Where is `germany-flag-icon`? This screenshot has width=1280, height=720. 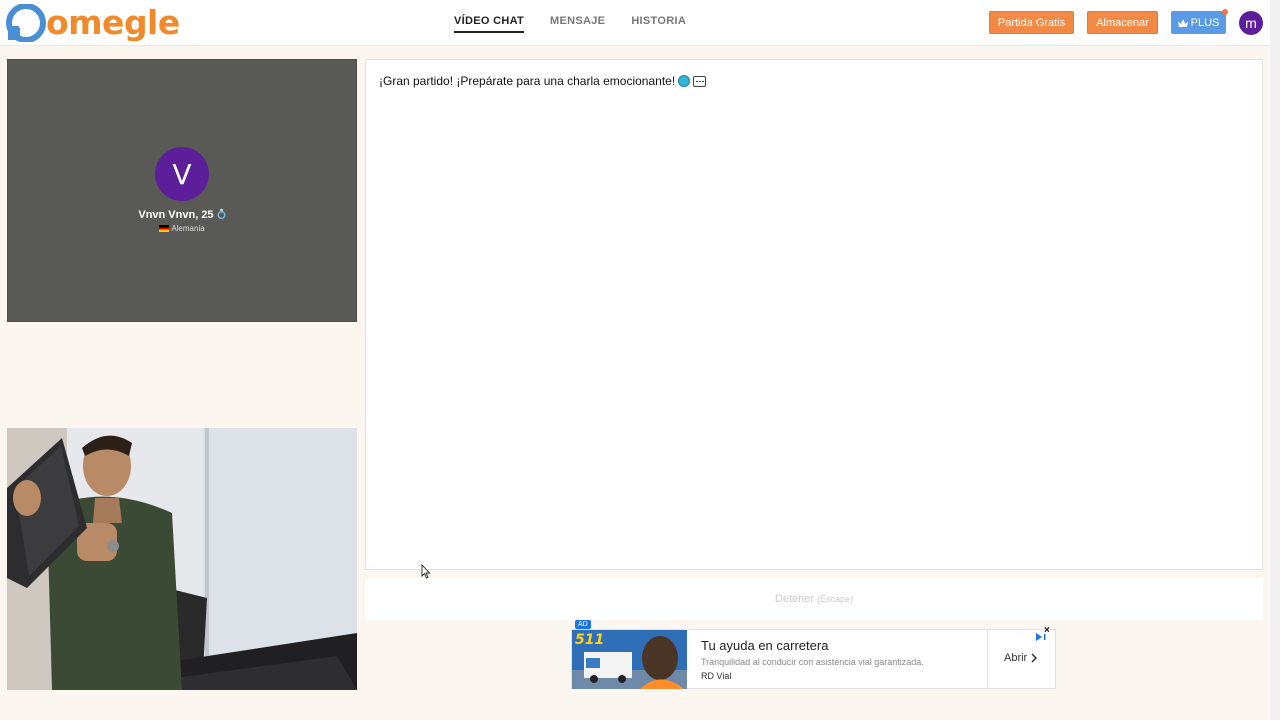
germany-flag-icon is located at coordinates (164, 228).